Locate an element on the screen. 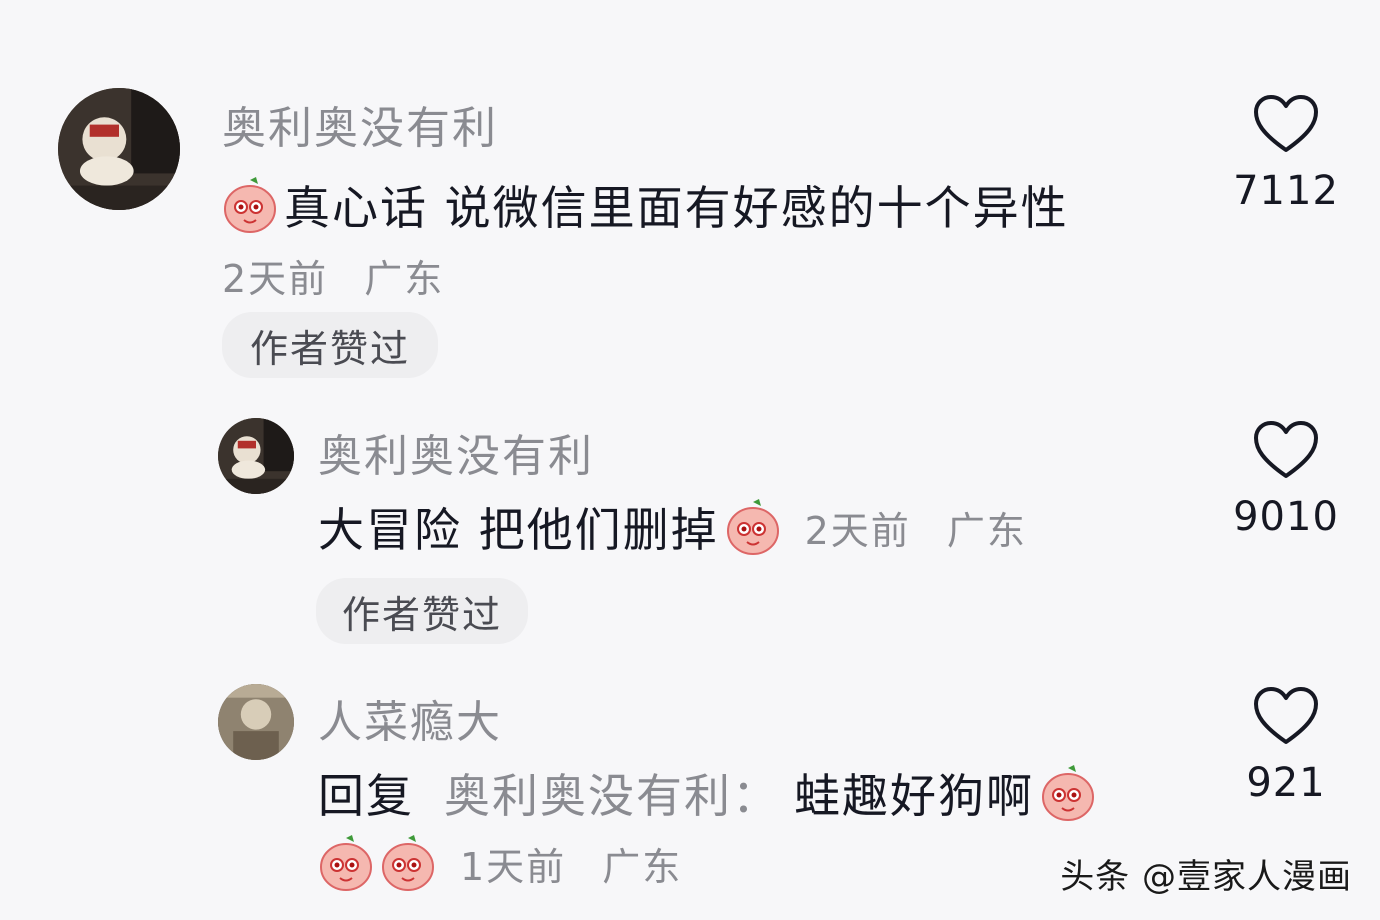  comment-meta: 1天前 广东 is located at coordinates (571, 863).